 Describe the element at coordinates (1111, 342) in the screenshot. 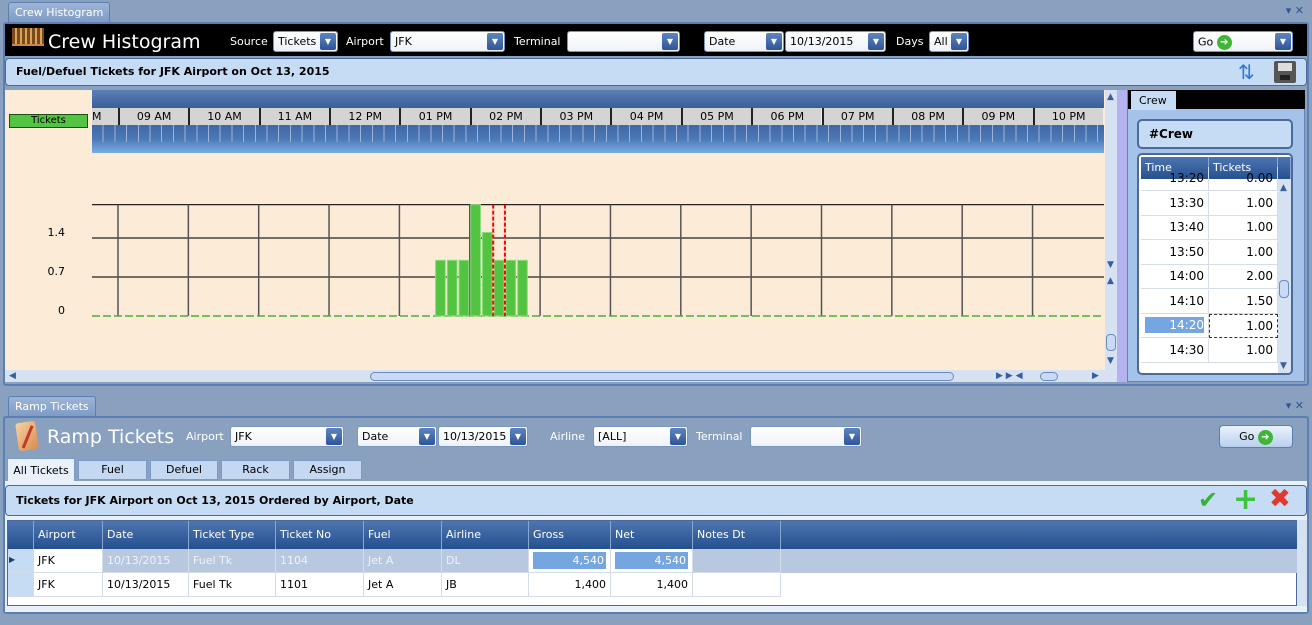

I see `vertical-scroll-thumb` at that location.